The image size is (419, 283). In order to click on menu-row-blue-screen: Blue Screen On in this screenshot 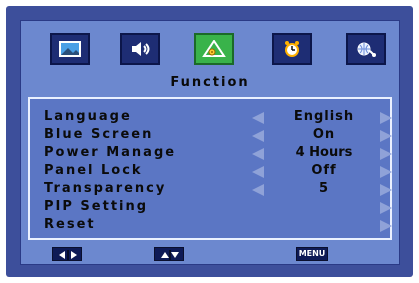, I will do `click(218, 136)`.